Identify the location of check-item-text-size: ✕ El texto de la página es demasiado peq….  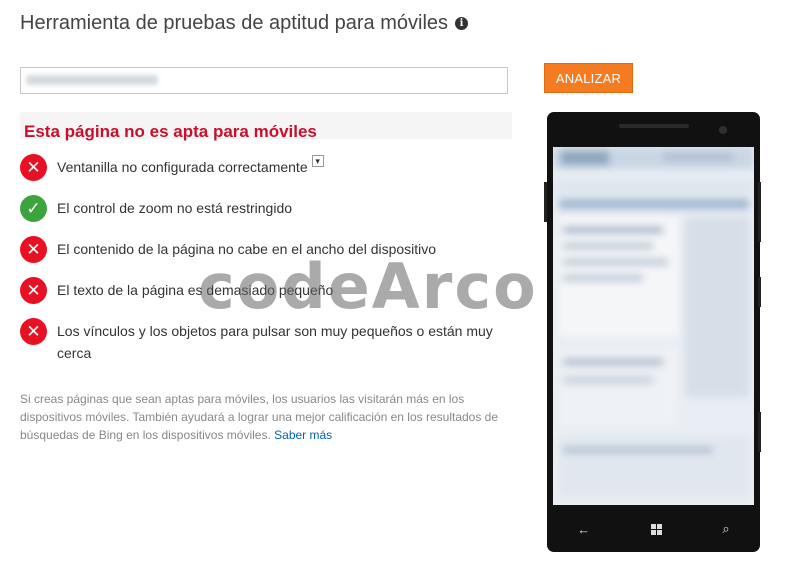
(177, 290).